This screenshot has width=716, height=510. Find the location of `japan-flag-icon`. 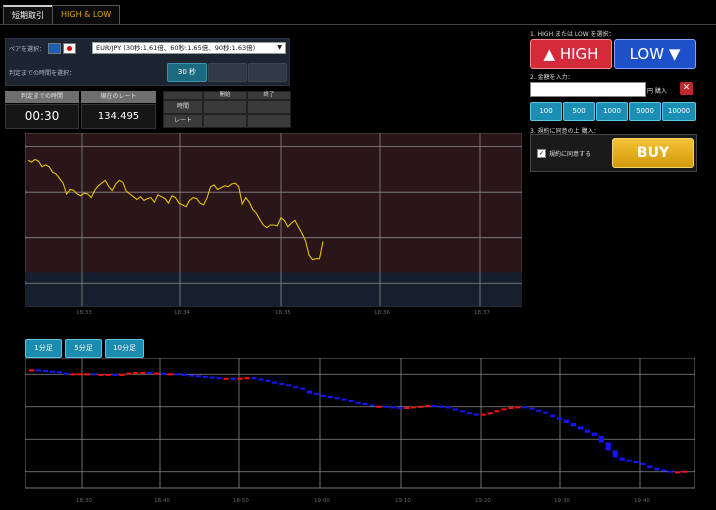

japan-flag-icon is located at coordinates (69, 48).